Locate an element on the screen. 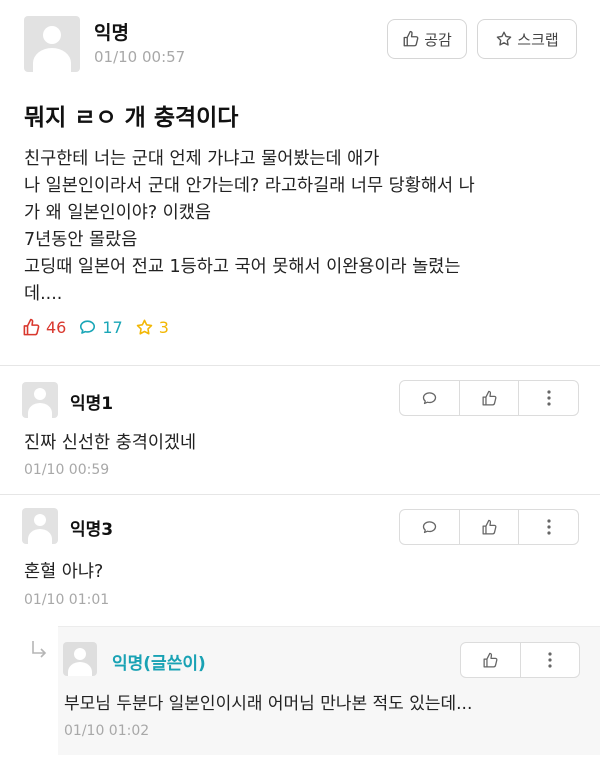 This screenshot has width=600, height=769. post-stats: 46 17 3 is located at coordinates (95, 327).